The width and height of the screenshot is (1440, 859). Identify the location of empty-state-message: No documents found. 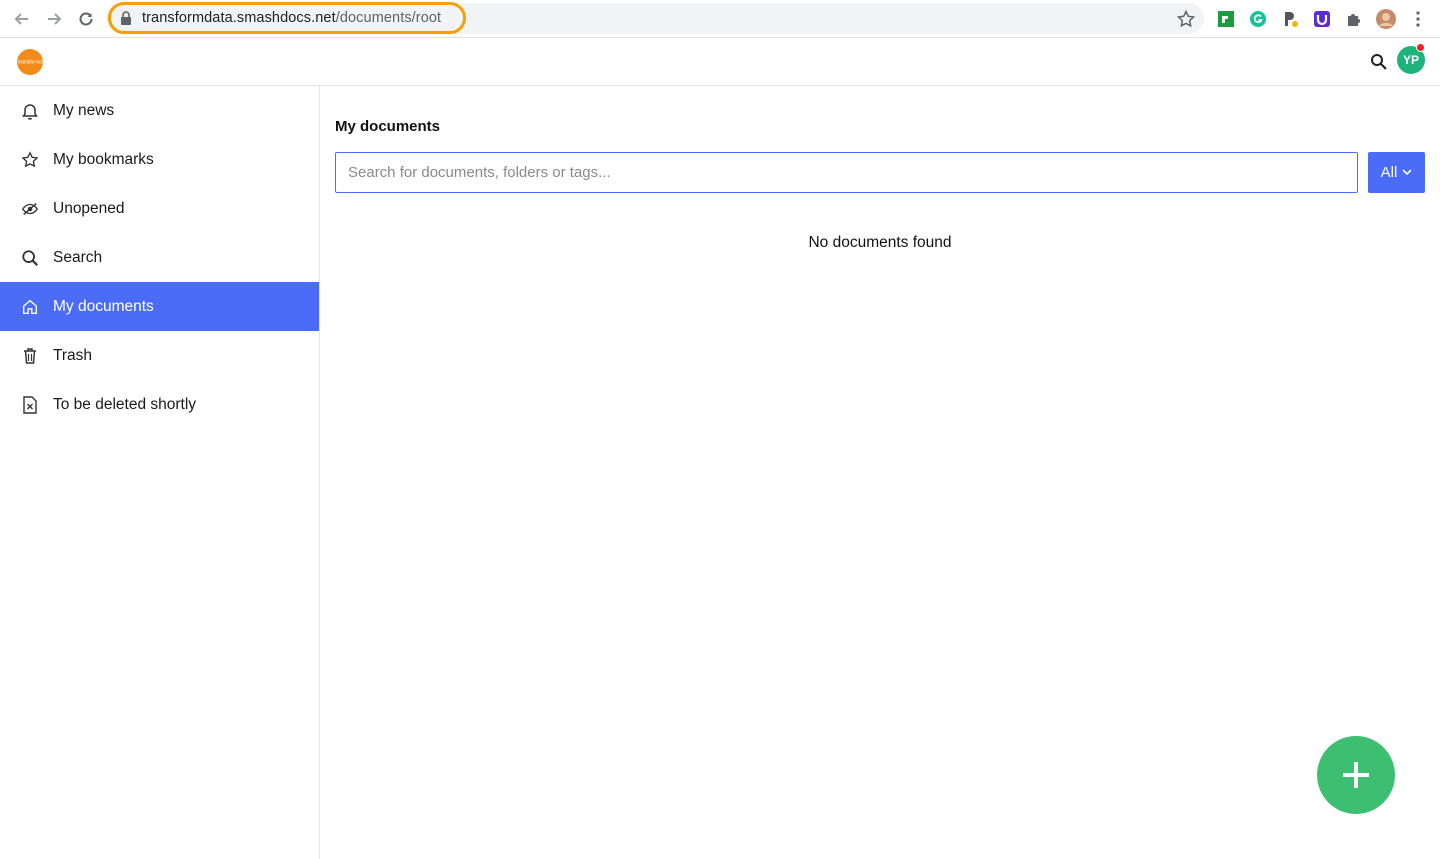
(880, 242).